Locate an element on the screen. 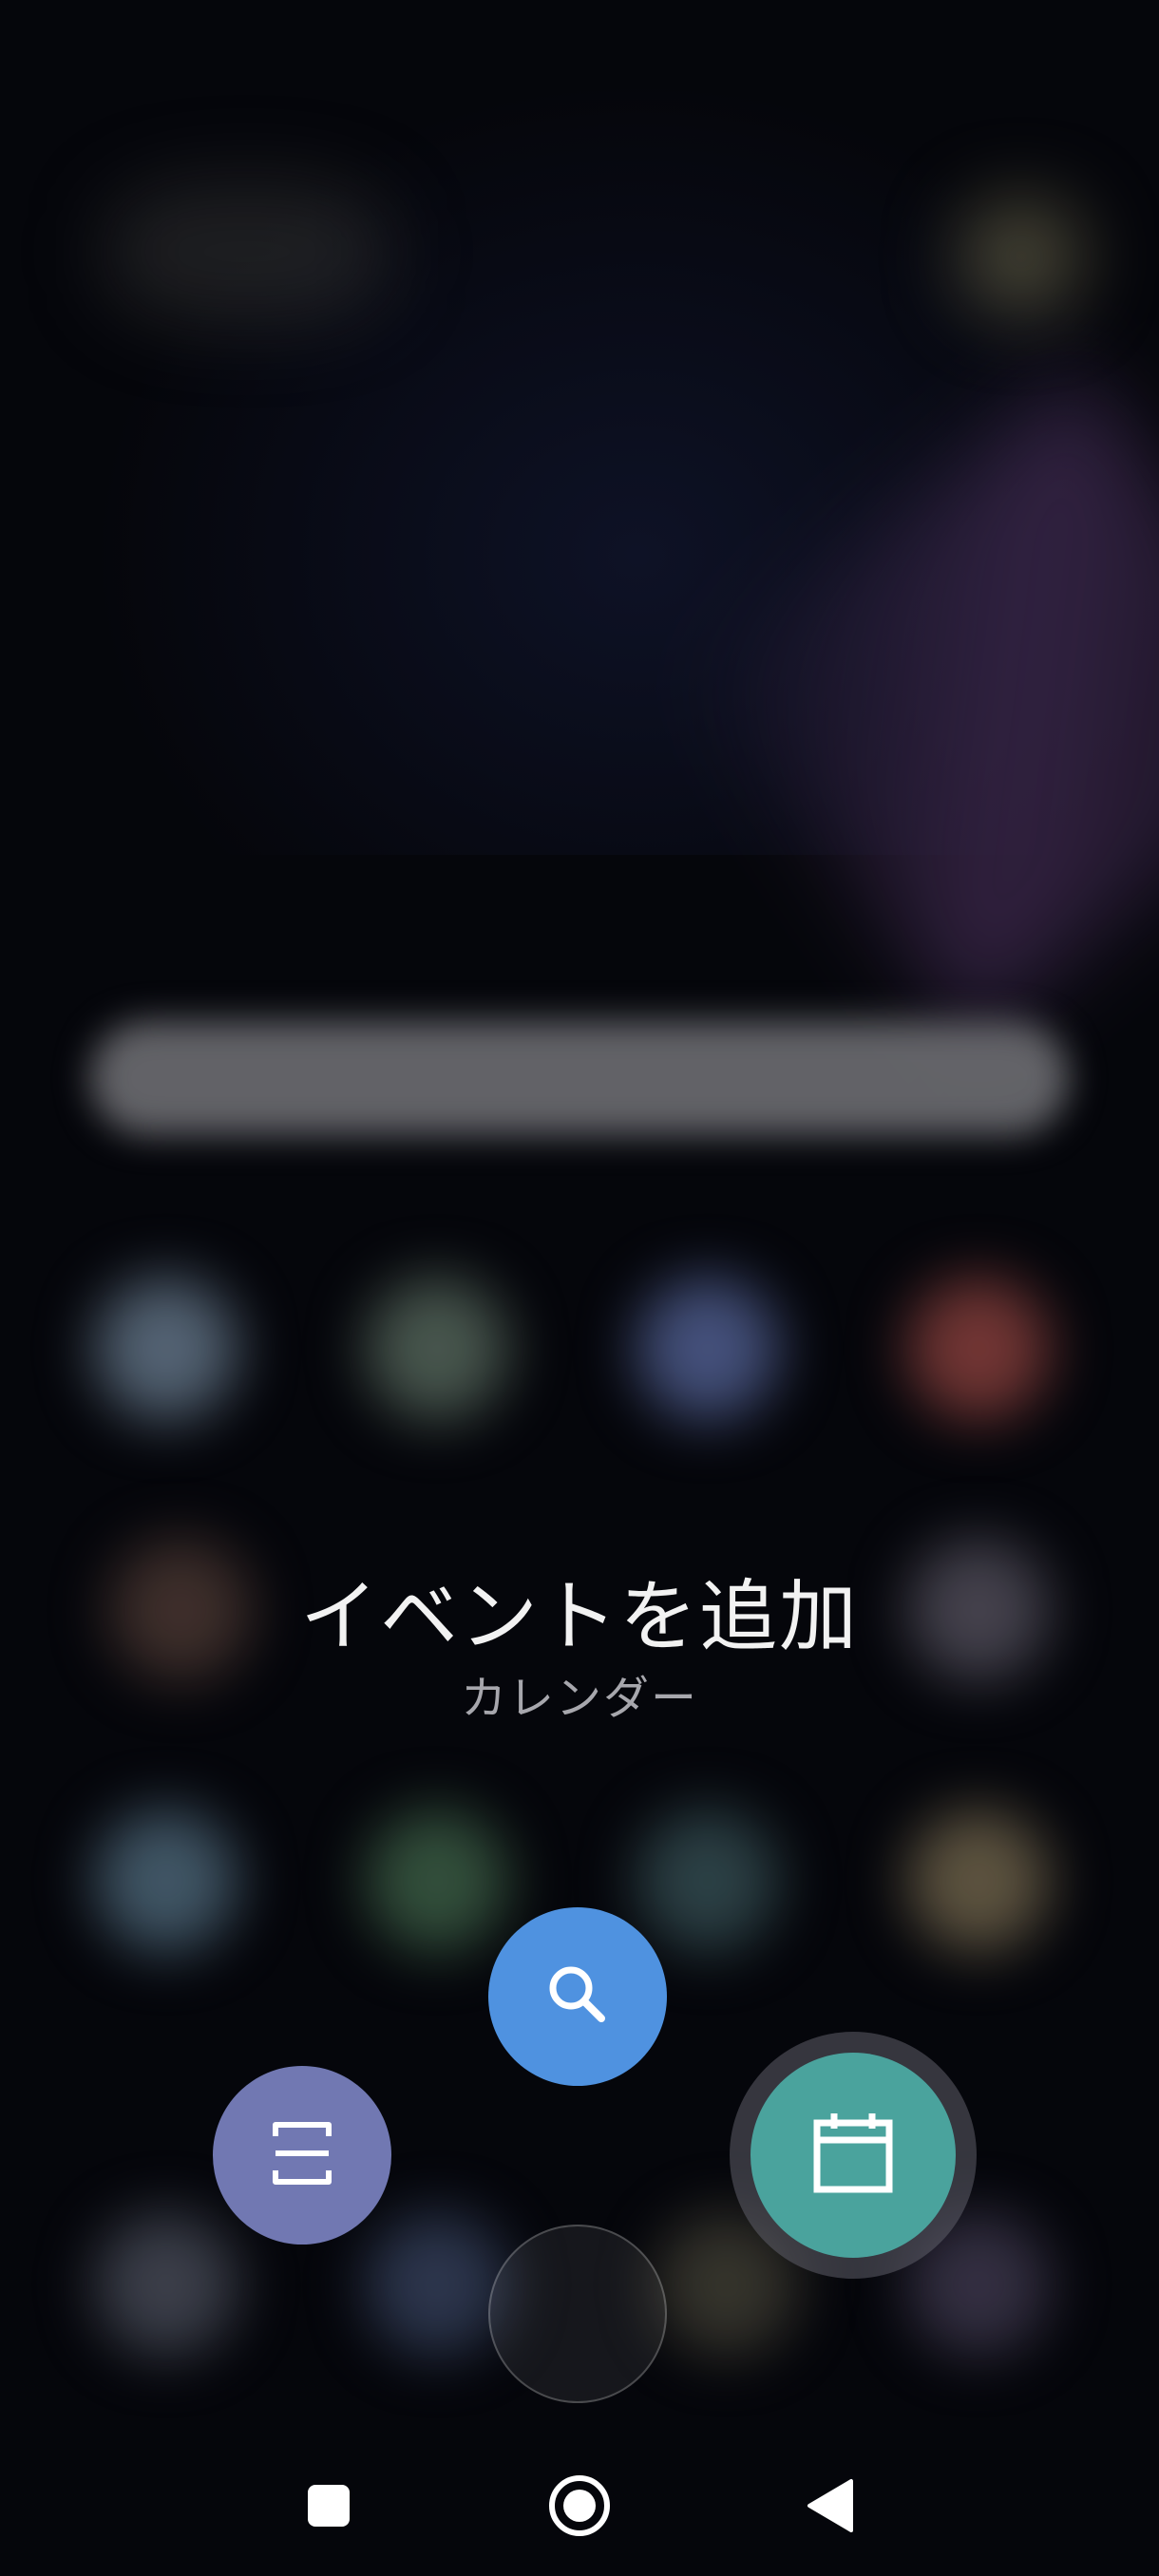 The width and height of the screenshot is (1159, 2576). search-icon is located at coordinates (578, 1996).